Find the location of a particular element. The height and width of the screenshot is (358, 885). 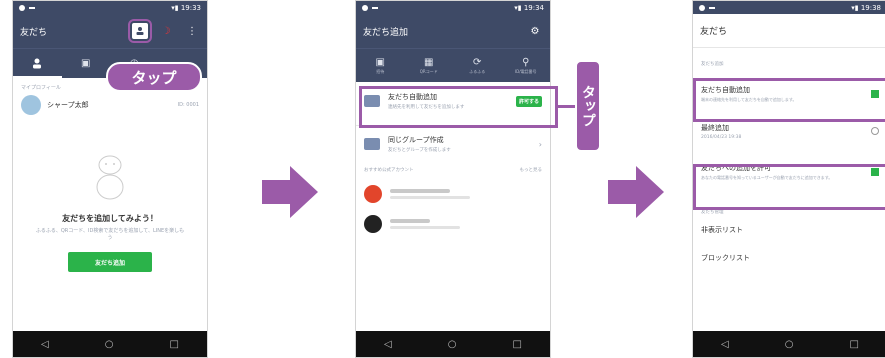

tab-search: ⚲ ID/電話番号 is located at coordinates (526, 65).